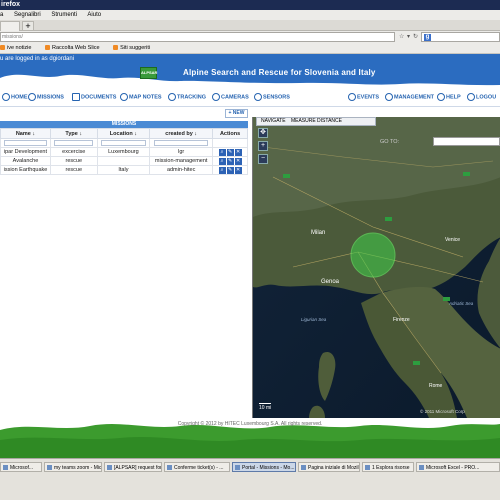 The height and width of the screenshot is (500, 500). I want to click on nav-cameras: CAMERAS, so click(230, 97).